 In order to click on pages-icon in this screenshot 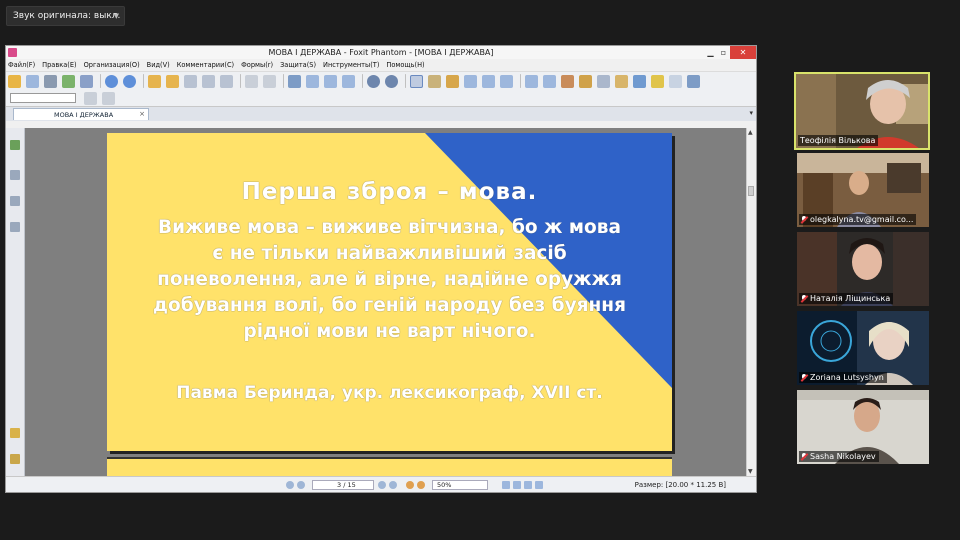, I will do `click(15, 175)`.